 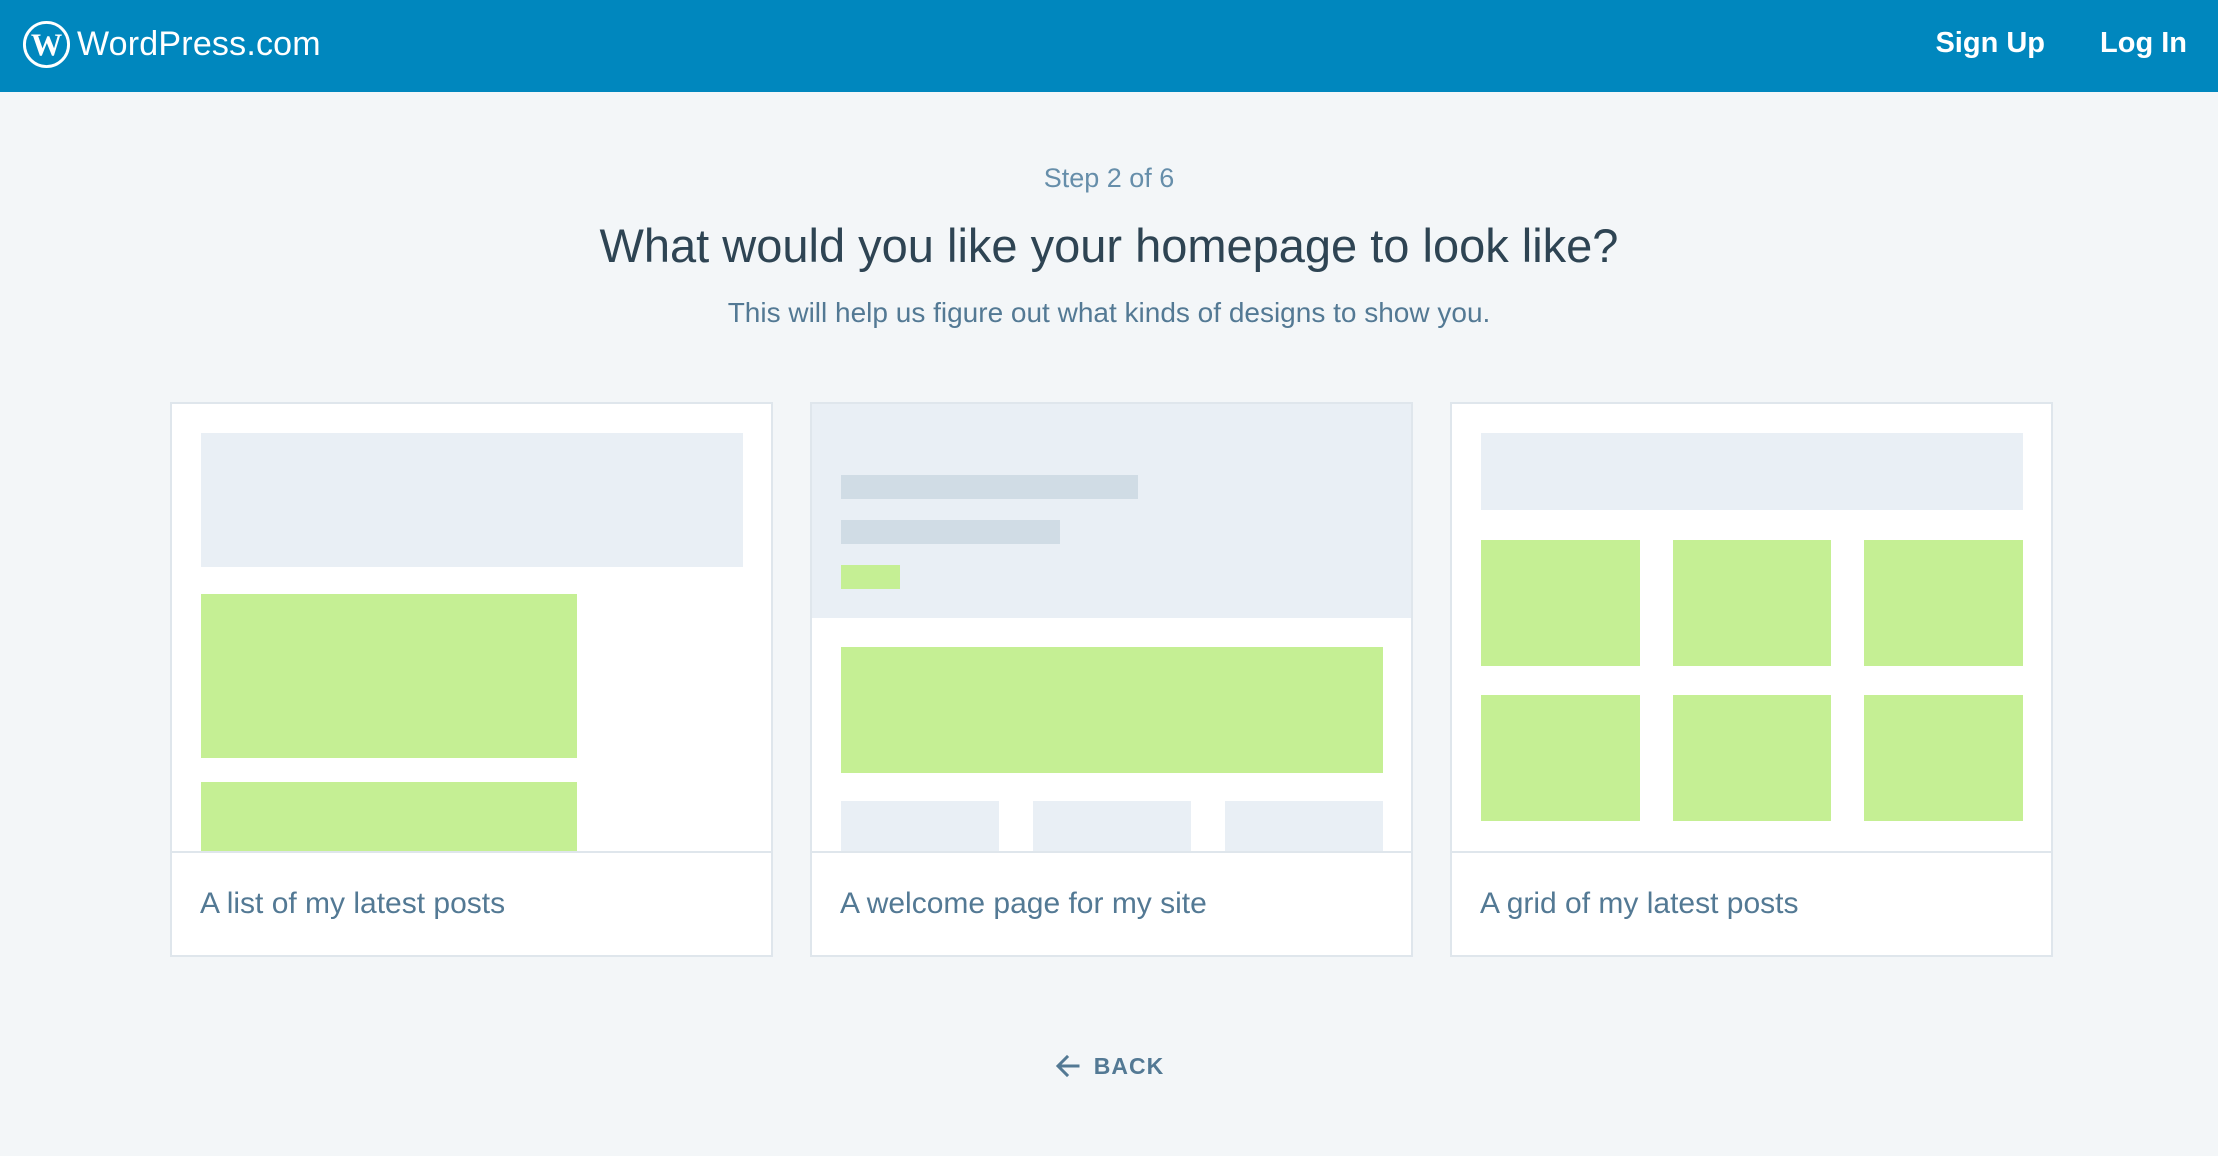 What do you see at coordinates (199, 43) in the screenshot?
I see `brand-name: WordPress.com` at bounding box center [199, 43].